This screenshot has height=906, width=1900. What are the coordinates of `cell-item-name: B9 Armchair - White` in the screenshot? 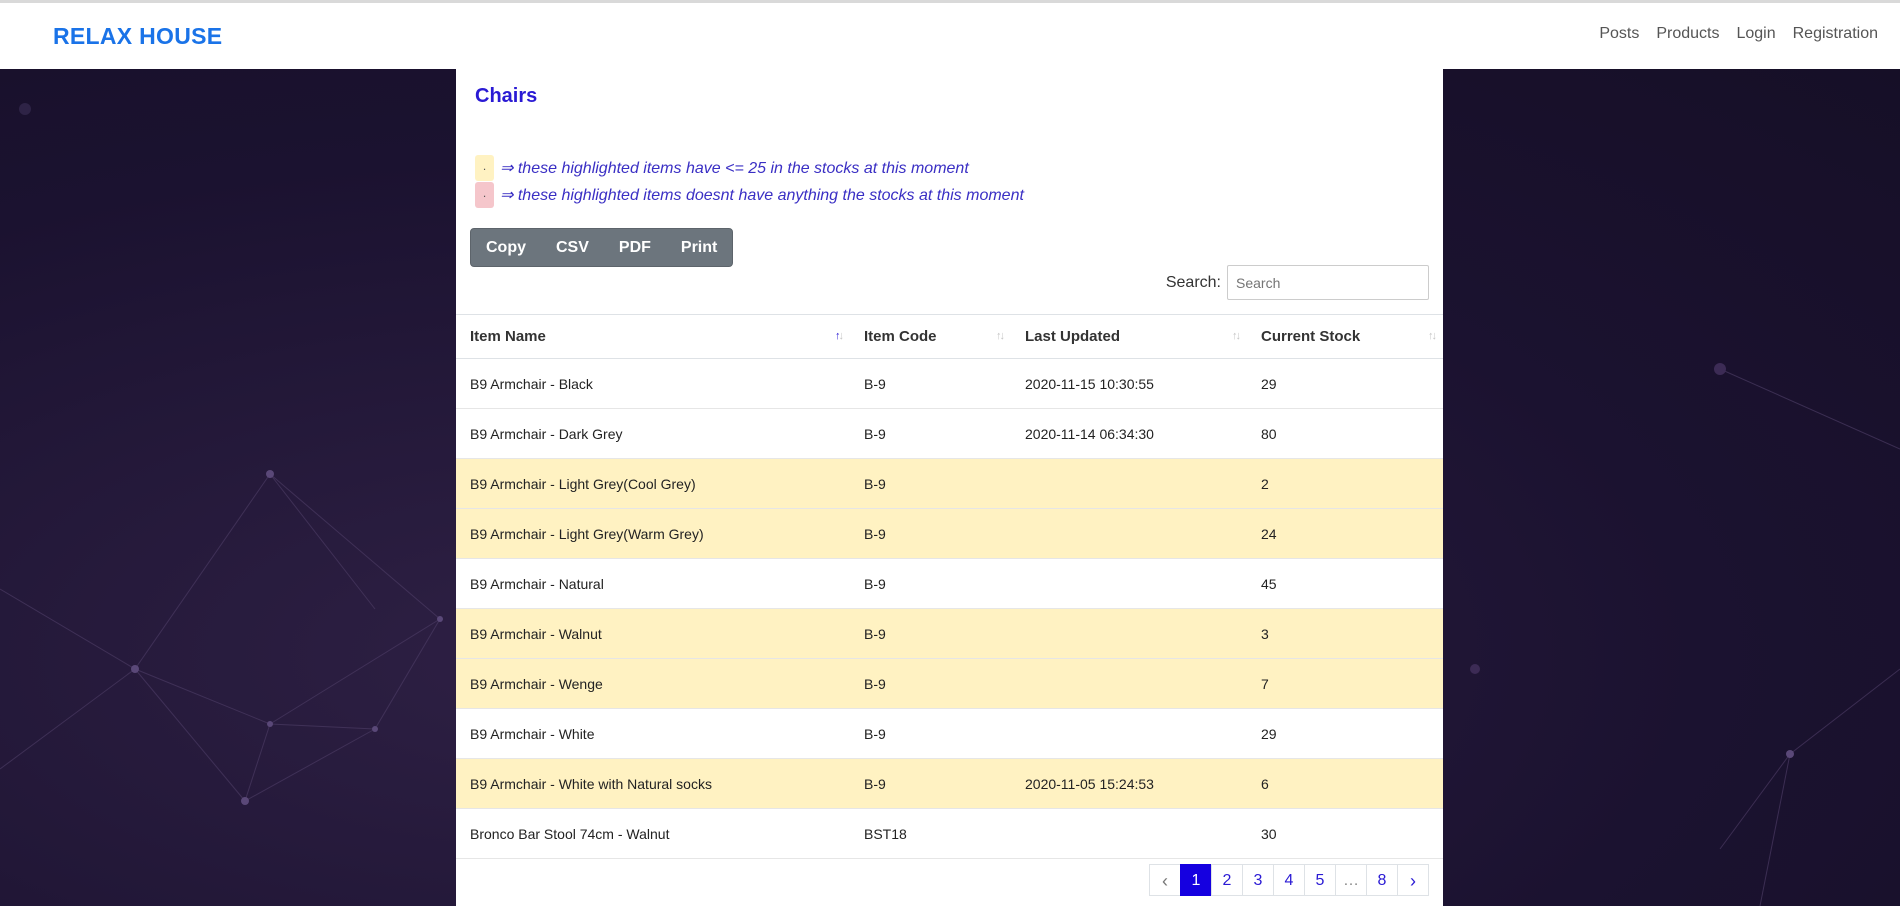 It's located at (653, 733).